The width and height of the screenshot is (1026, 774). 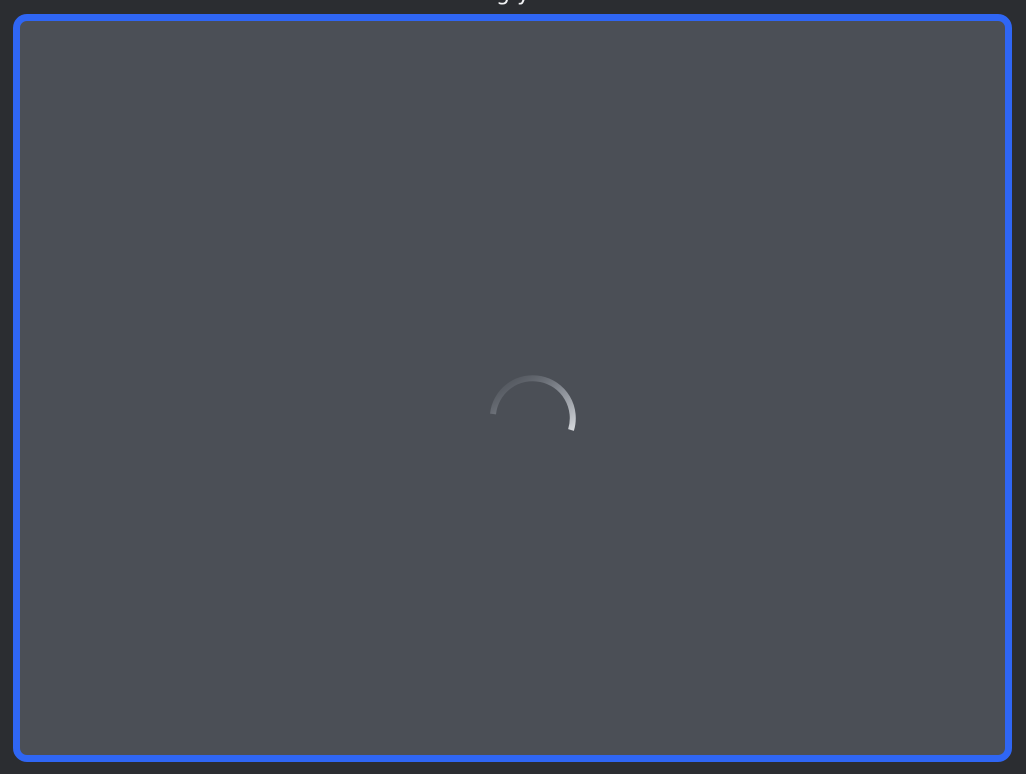 I want to click on window-title: g y, so click(x=513, y=2).